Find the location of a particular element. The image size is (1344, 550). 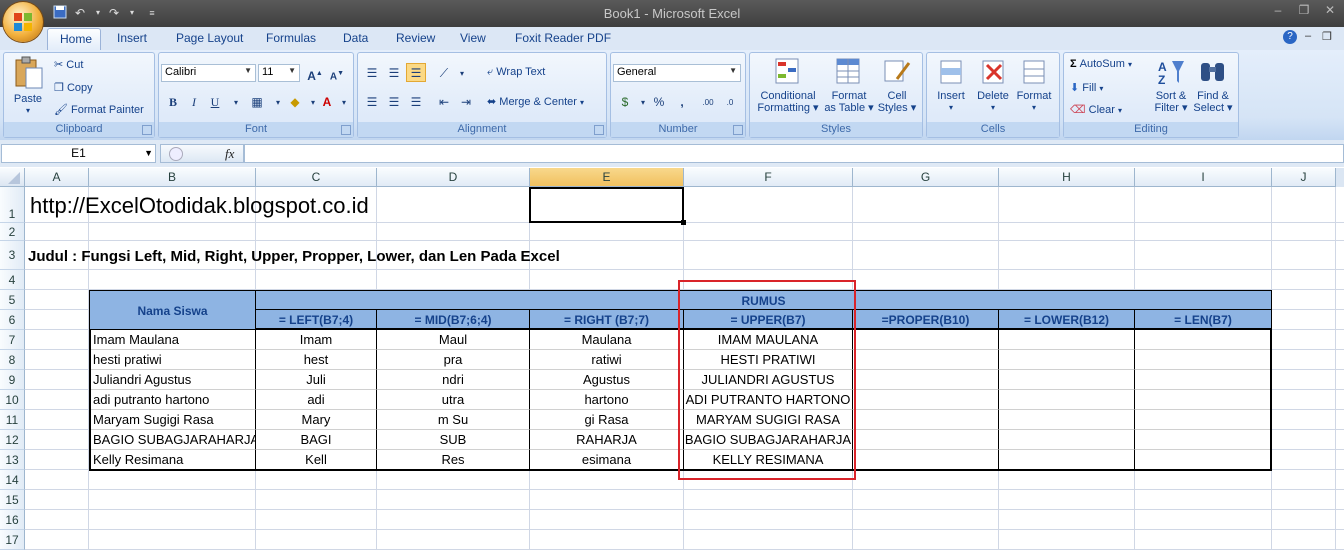

format-as-table-button: Format as Table ▾ is located at coordinates (849, 85).